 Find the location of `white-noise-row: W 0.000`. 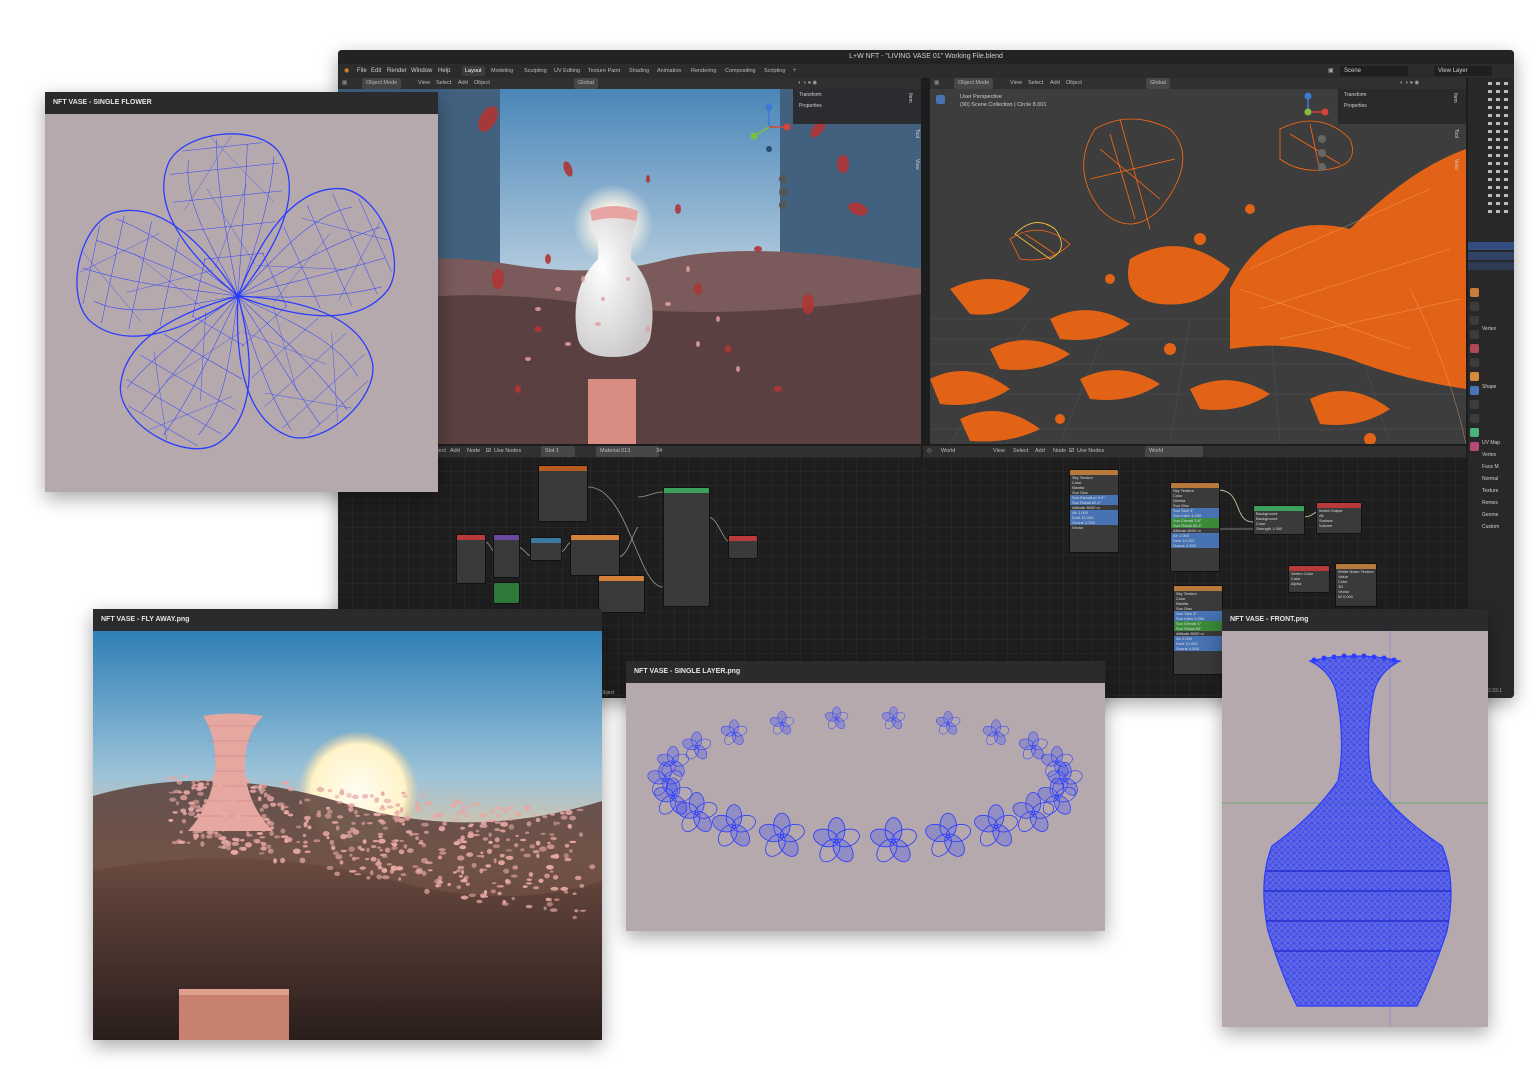

white-noise-row: W 0.000 is located at coordinates (1356, 596).